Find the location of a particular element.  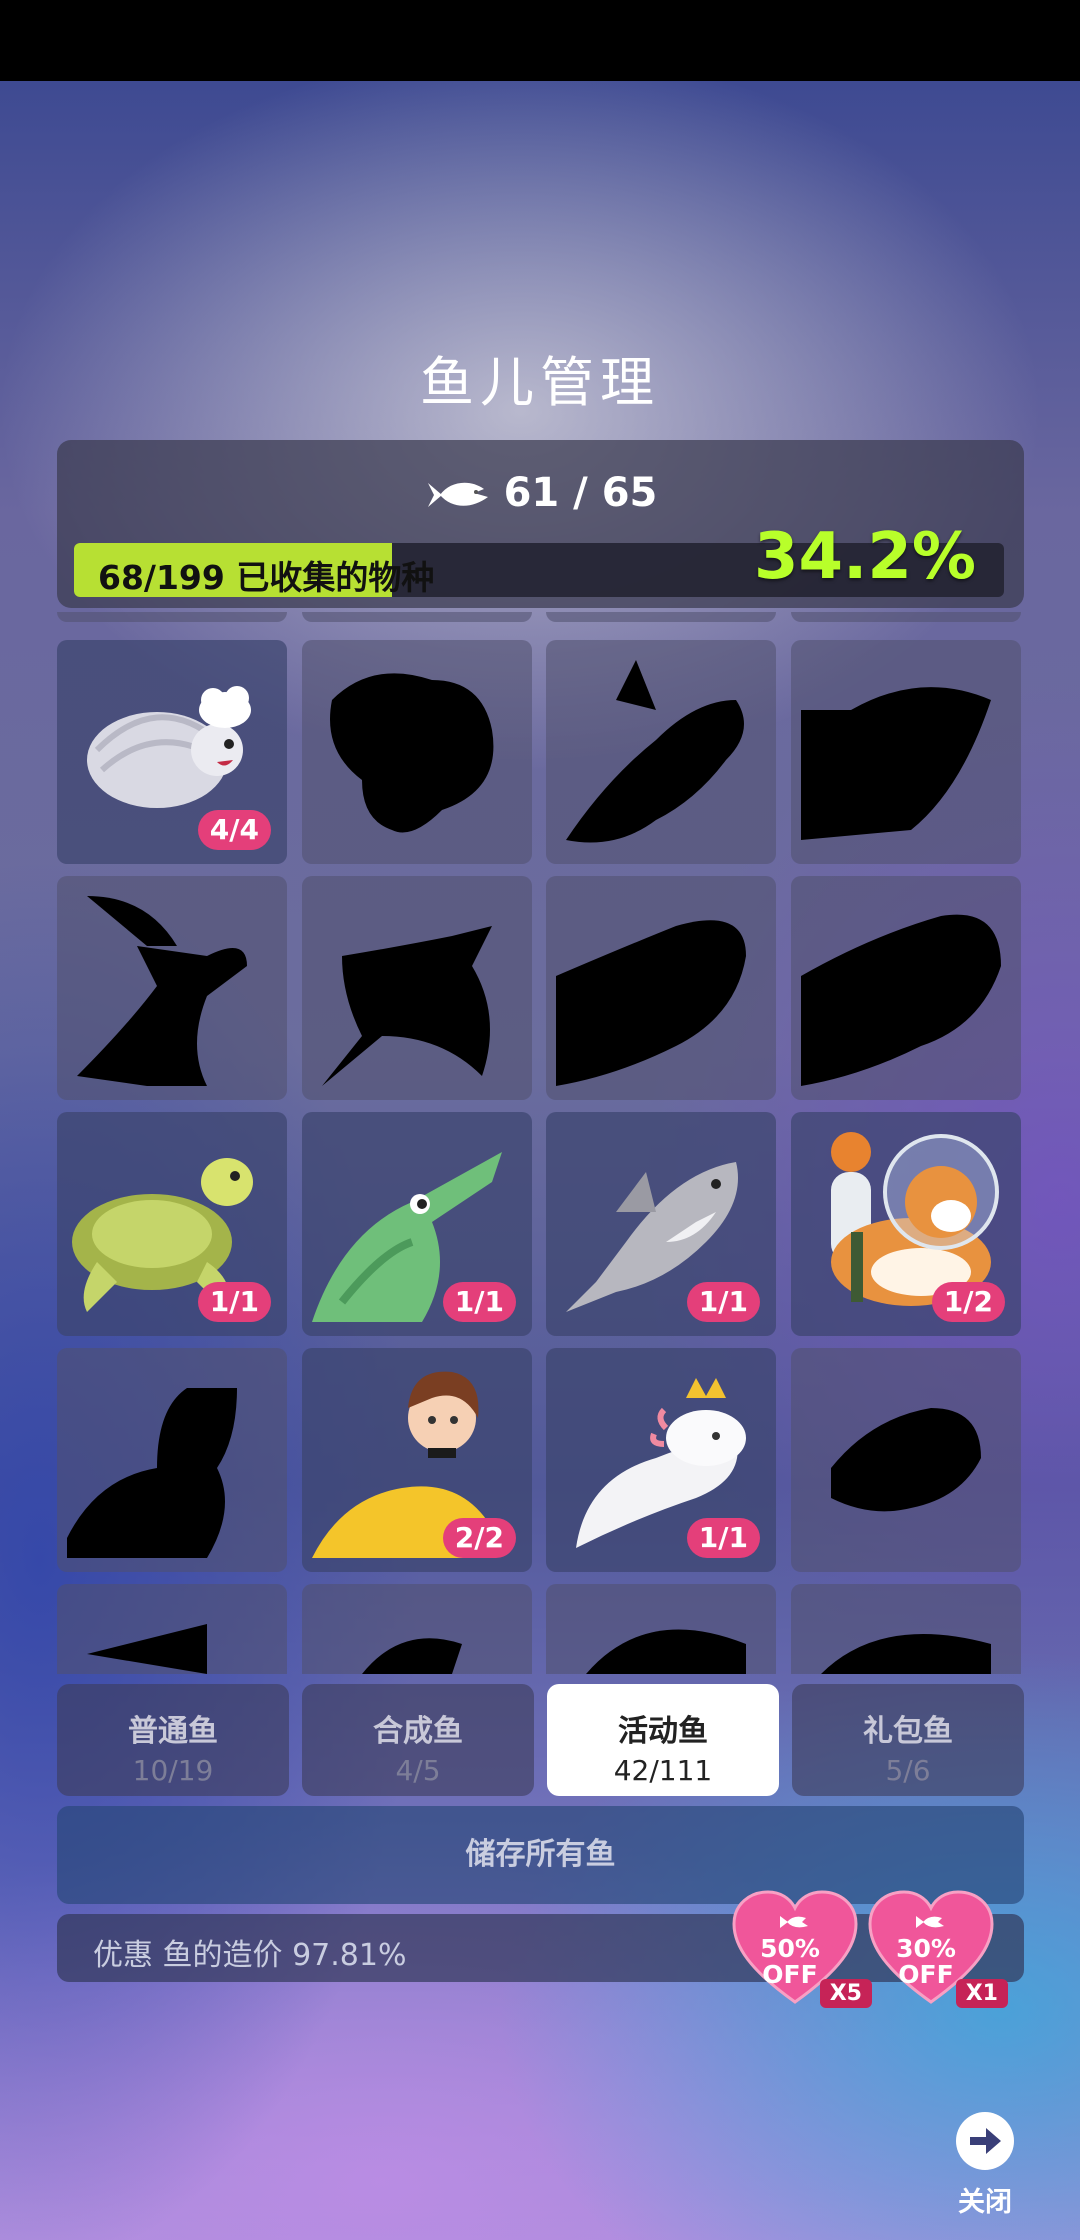

fish-tile-sea-turtle: 1/1 is located at coordinates (172, 1224).